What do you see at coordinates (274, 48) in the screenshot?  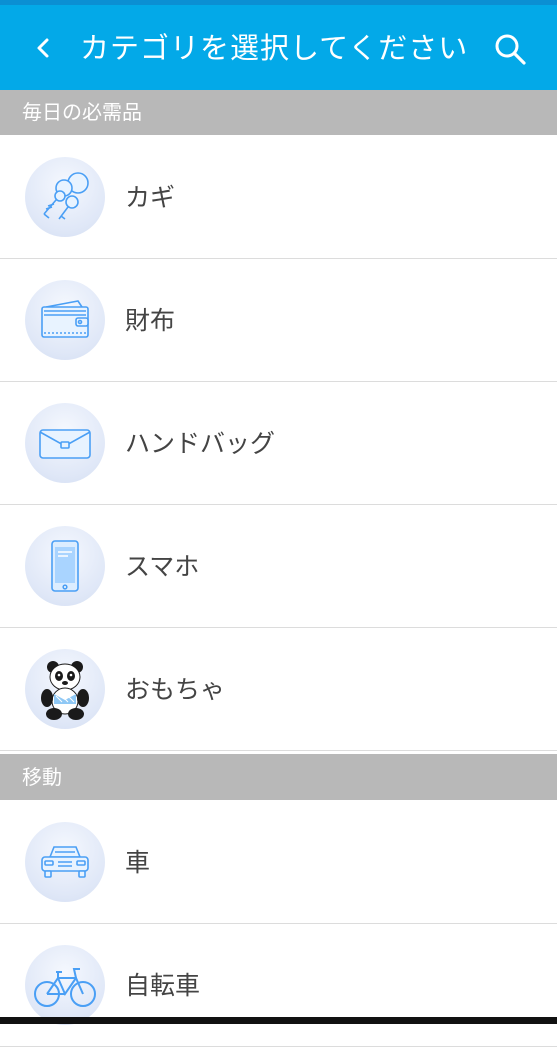 I see `page-title: カテゴリを選択してください` at bounding box center [274, 48].